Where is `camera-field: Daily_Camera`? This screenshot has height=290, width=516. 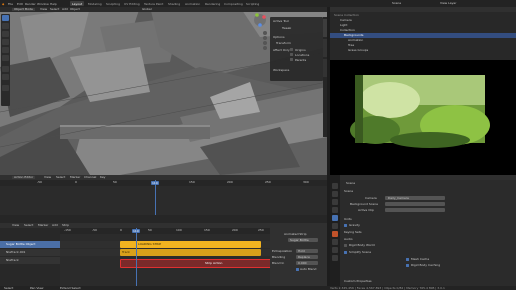 camera-field: Daily_Camera is located at coordinates (415, 198).